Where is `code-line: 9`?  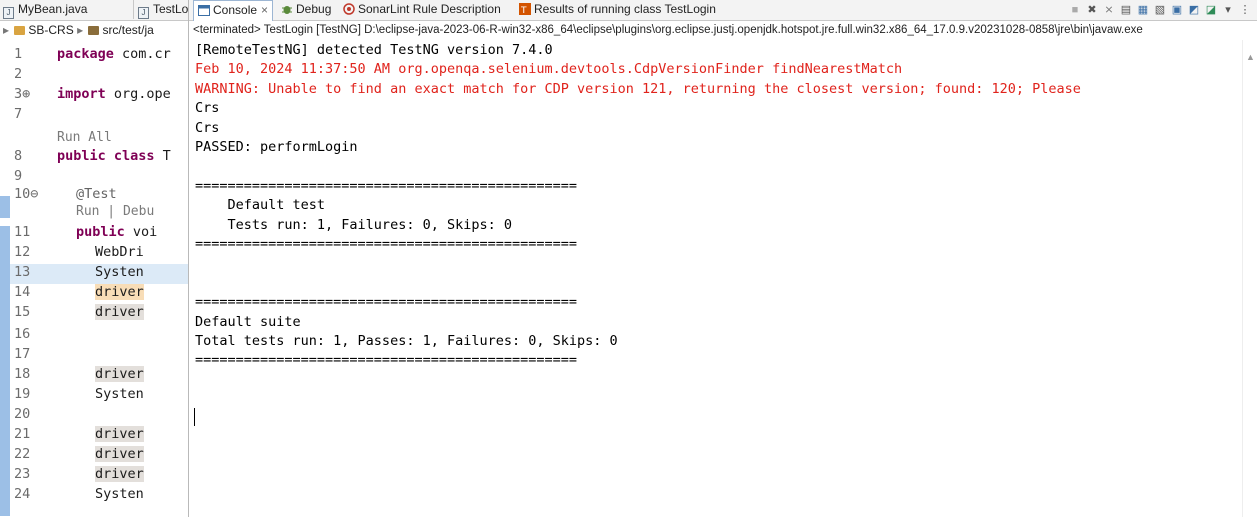
code-line: 9 is located at coordinates (100, 178).